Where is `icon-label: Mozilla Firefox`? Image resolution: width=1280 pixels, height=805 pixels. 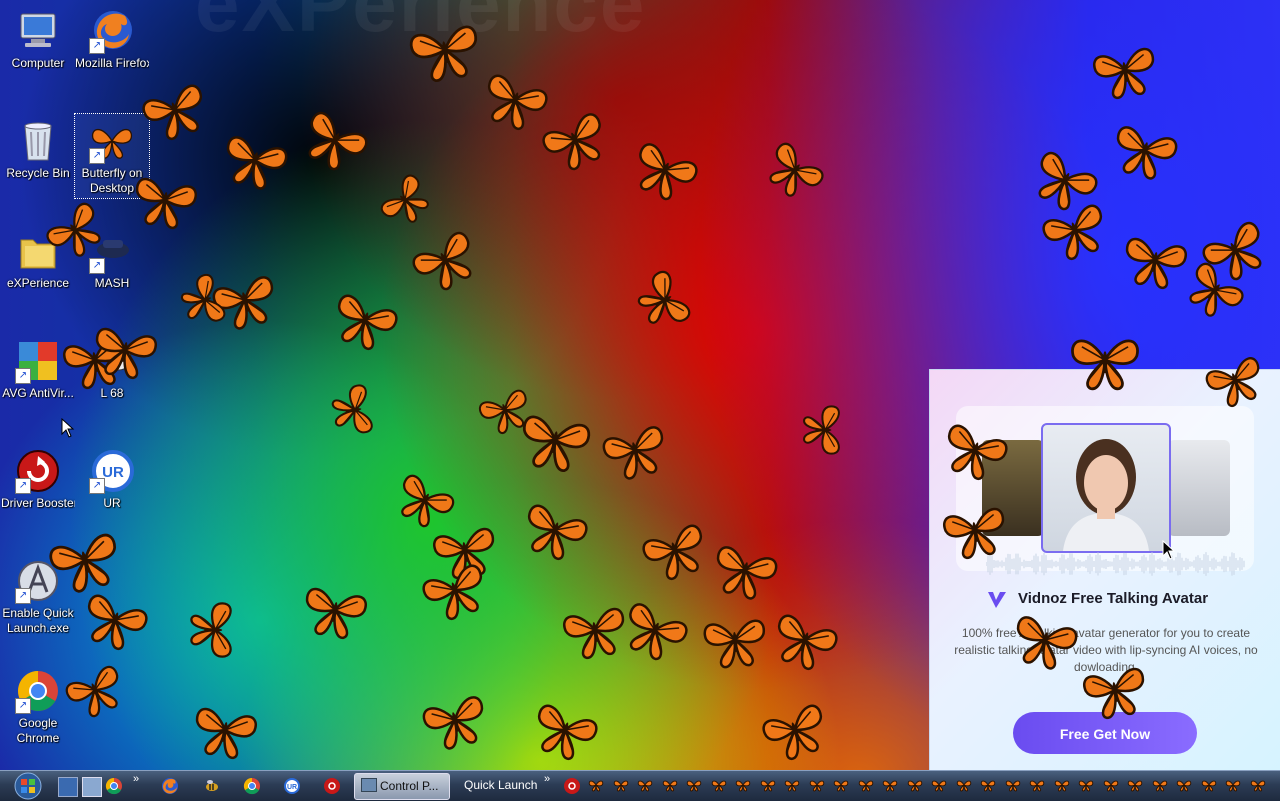
icon-label: Mozilla Firefox is located at coordinates (112, 63).